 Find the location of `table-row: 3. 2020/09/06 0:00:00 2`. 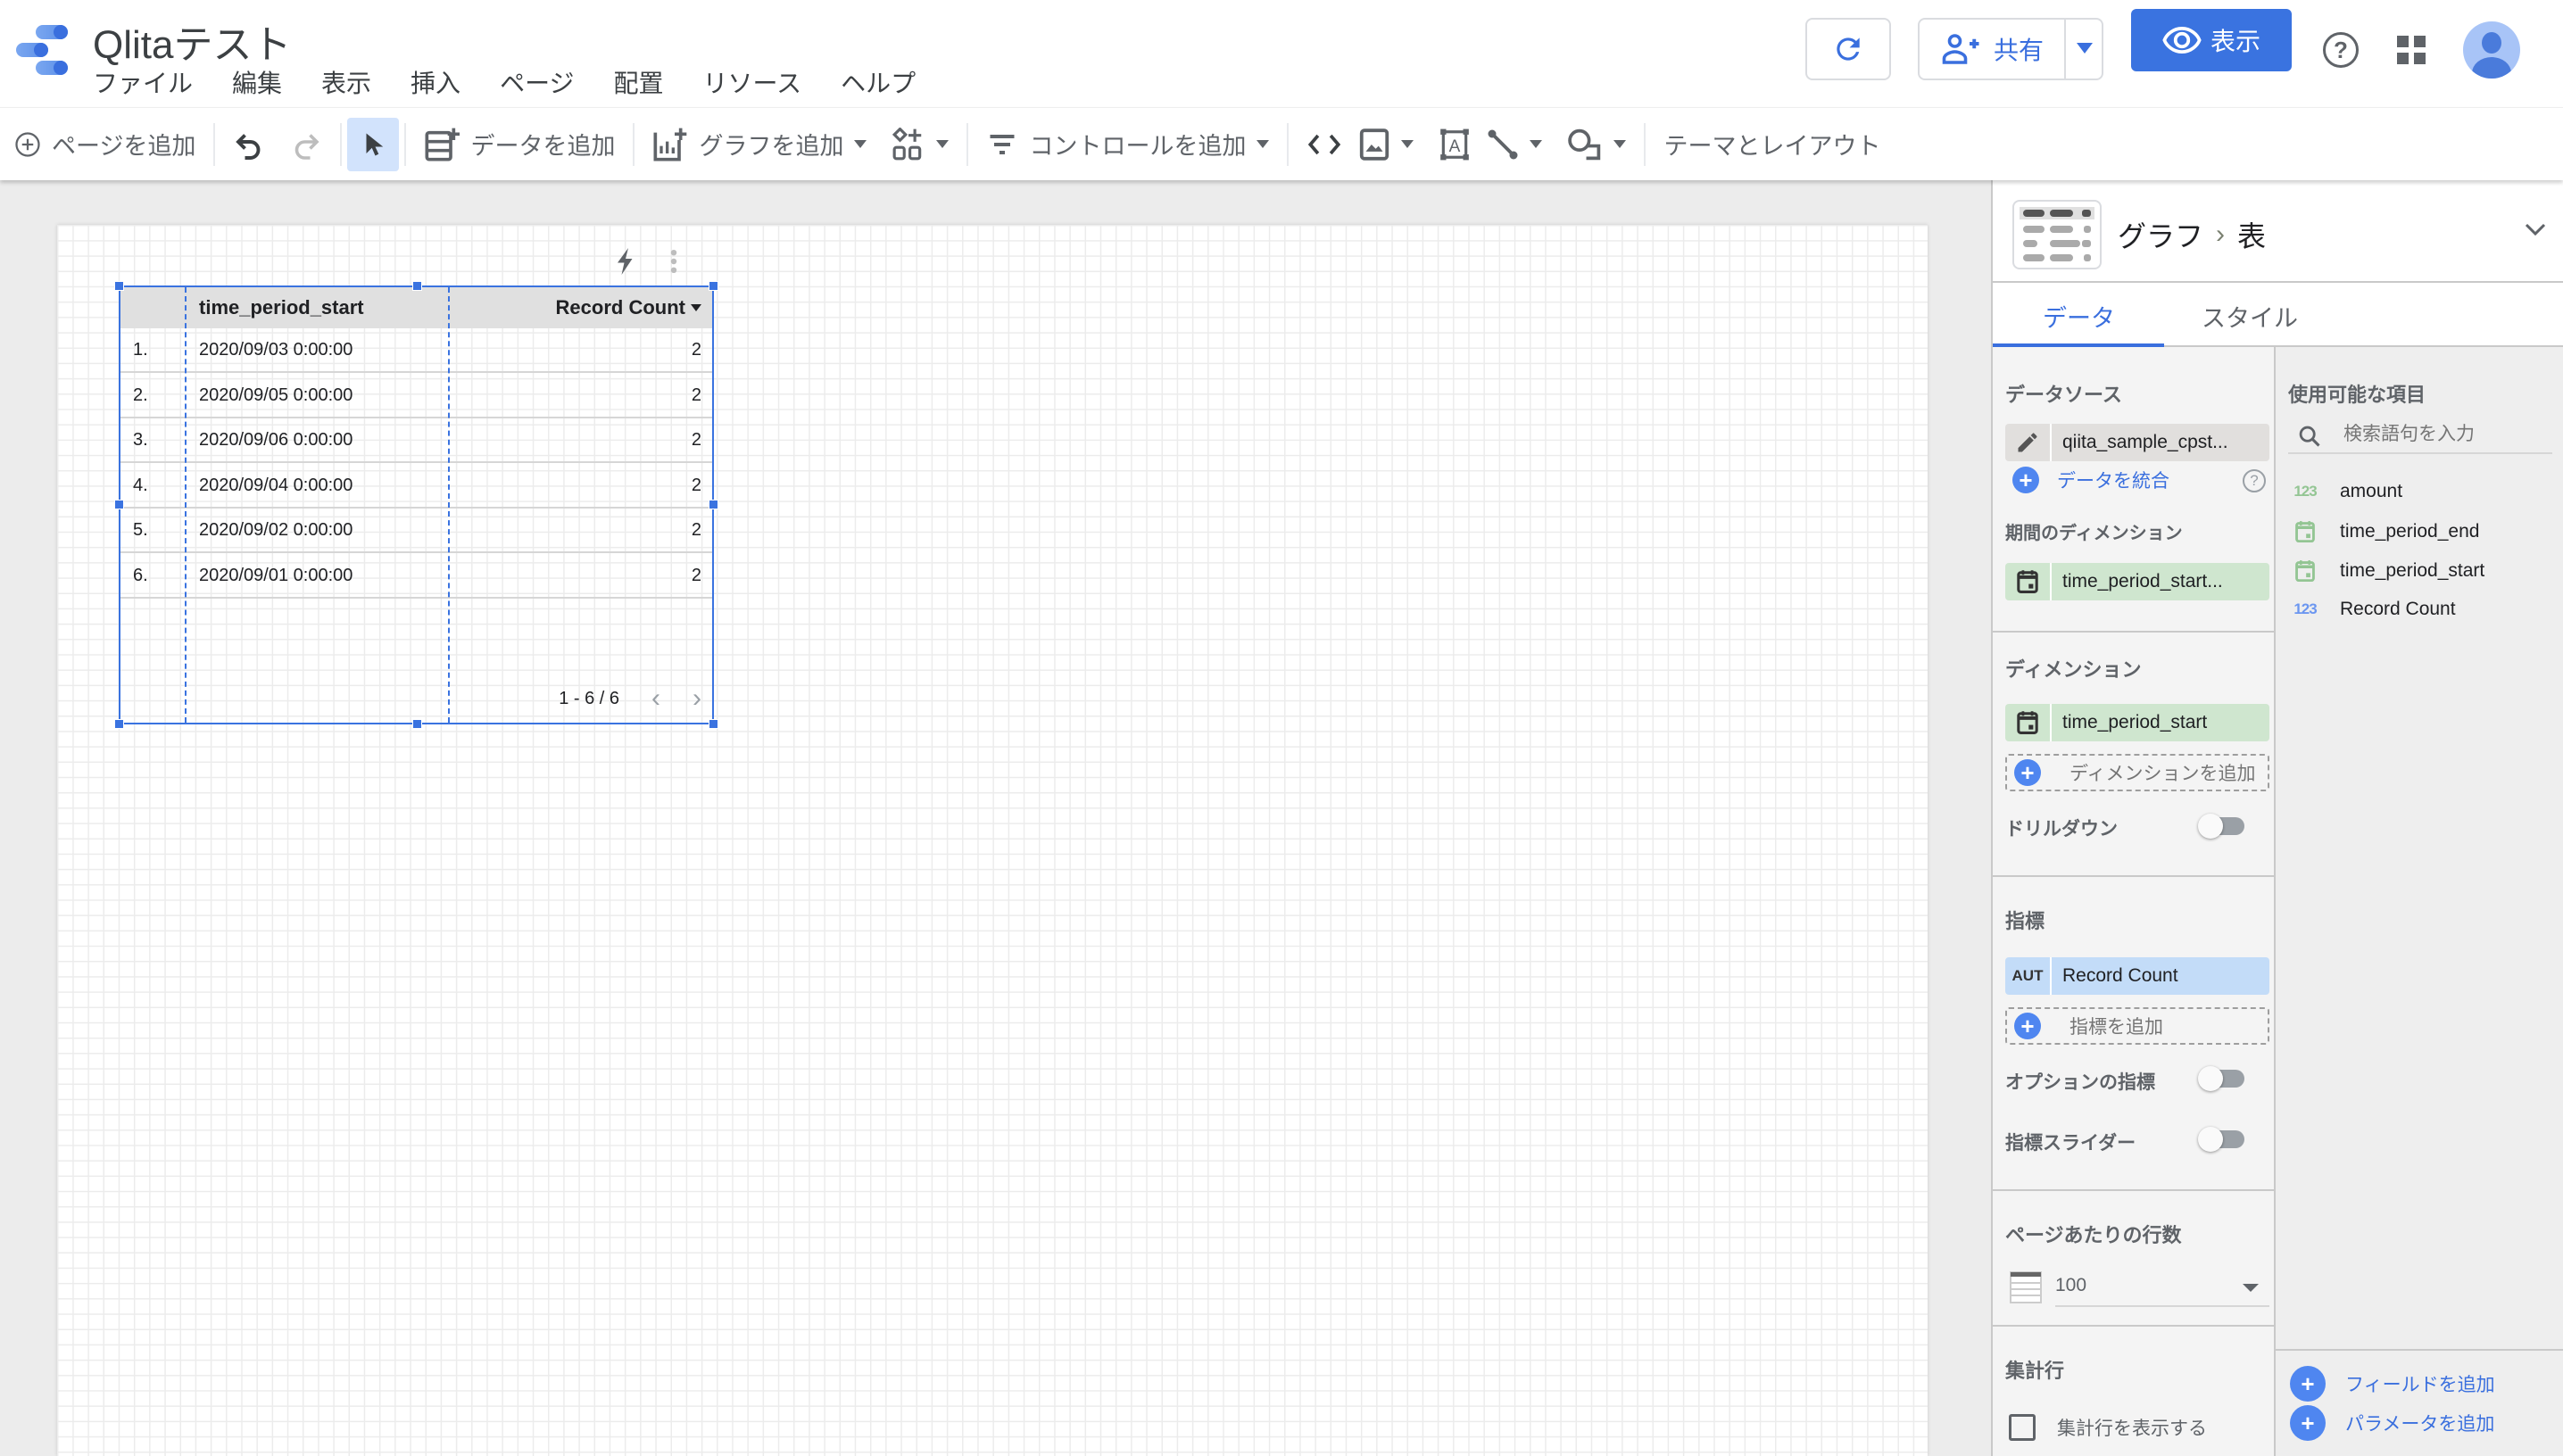

table-row: 3. 2020/09/06 0:00:00 2 is located at coordinates (416, 440).